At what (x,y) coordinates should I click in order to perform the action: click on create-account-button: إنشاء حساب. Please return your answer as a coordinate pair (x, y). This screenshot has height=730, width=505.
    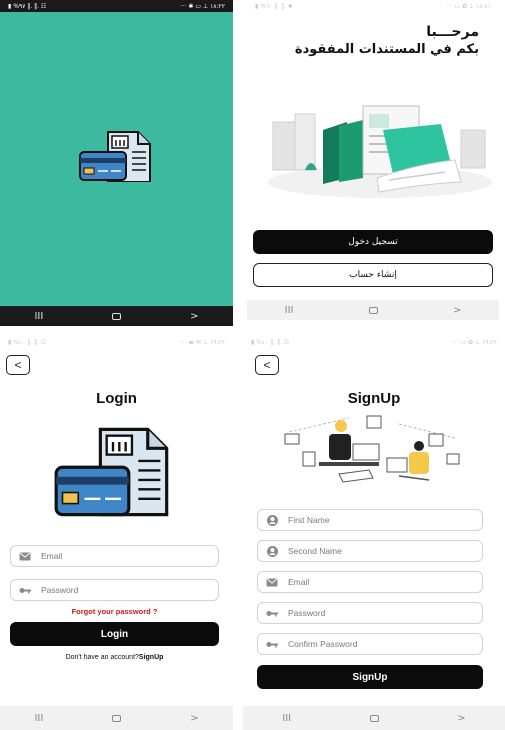
    Looking at the image, I should click on (373, 275).